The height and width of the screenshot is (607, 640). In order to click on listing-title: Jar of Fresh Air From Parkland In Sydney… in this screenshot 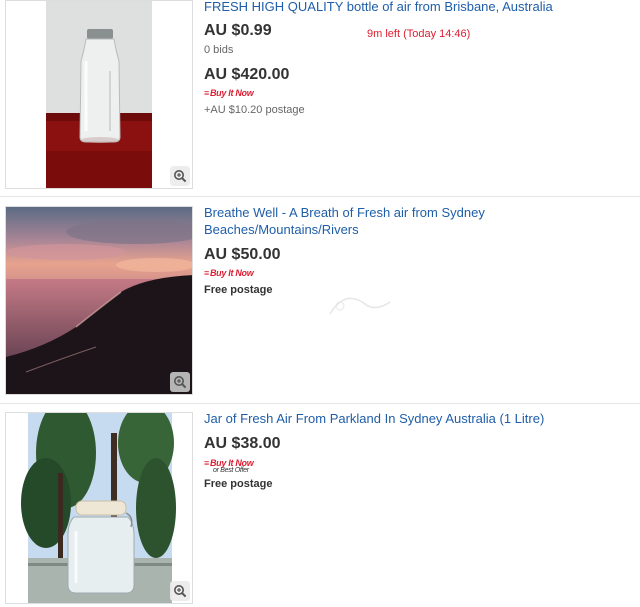, I will do `click(404, 419)`.